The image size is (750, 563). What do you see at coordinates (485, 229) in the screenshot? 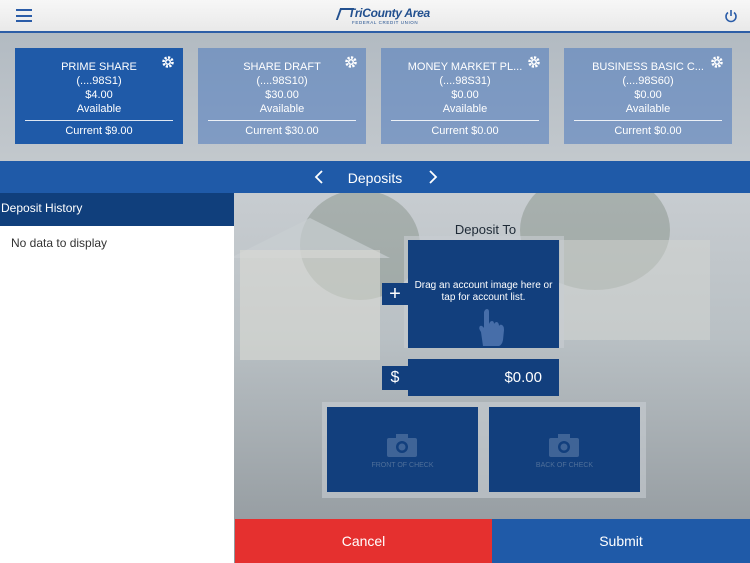
I see `deposit-to-label: Deposit To` at bounding box center [485, 229].